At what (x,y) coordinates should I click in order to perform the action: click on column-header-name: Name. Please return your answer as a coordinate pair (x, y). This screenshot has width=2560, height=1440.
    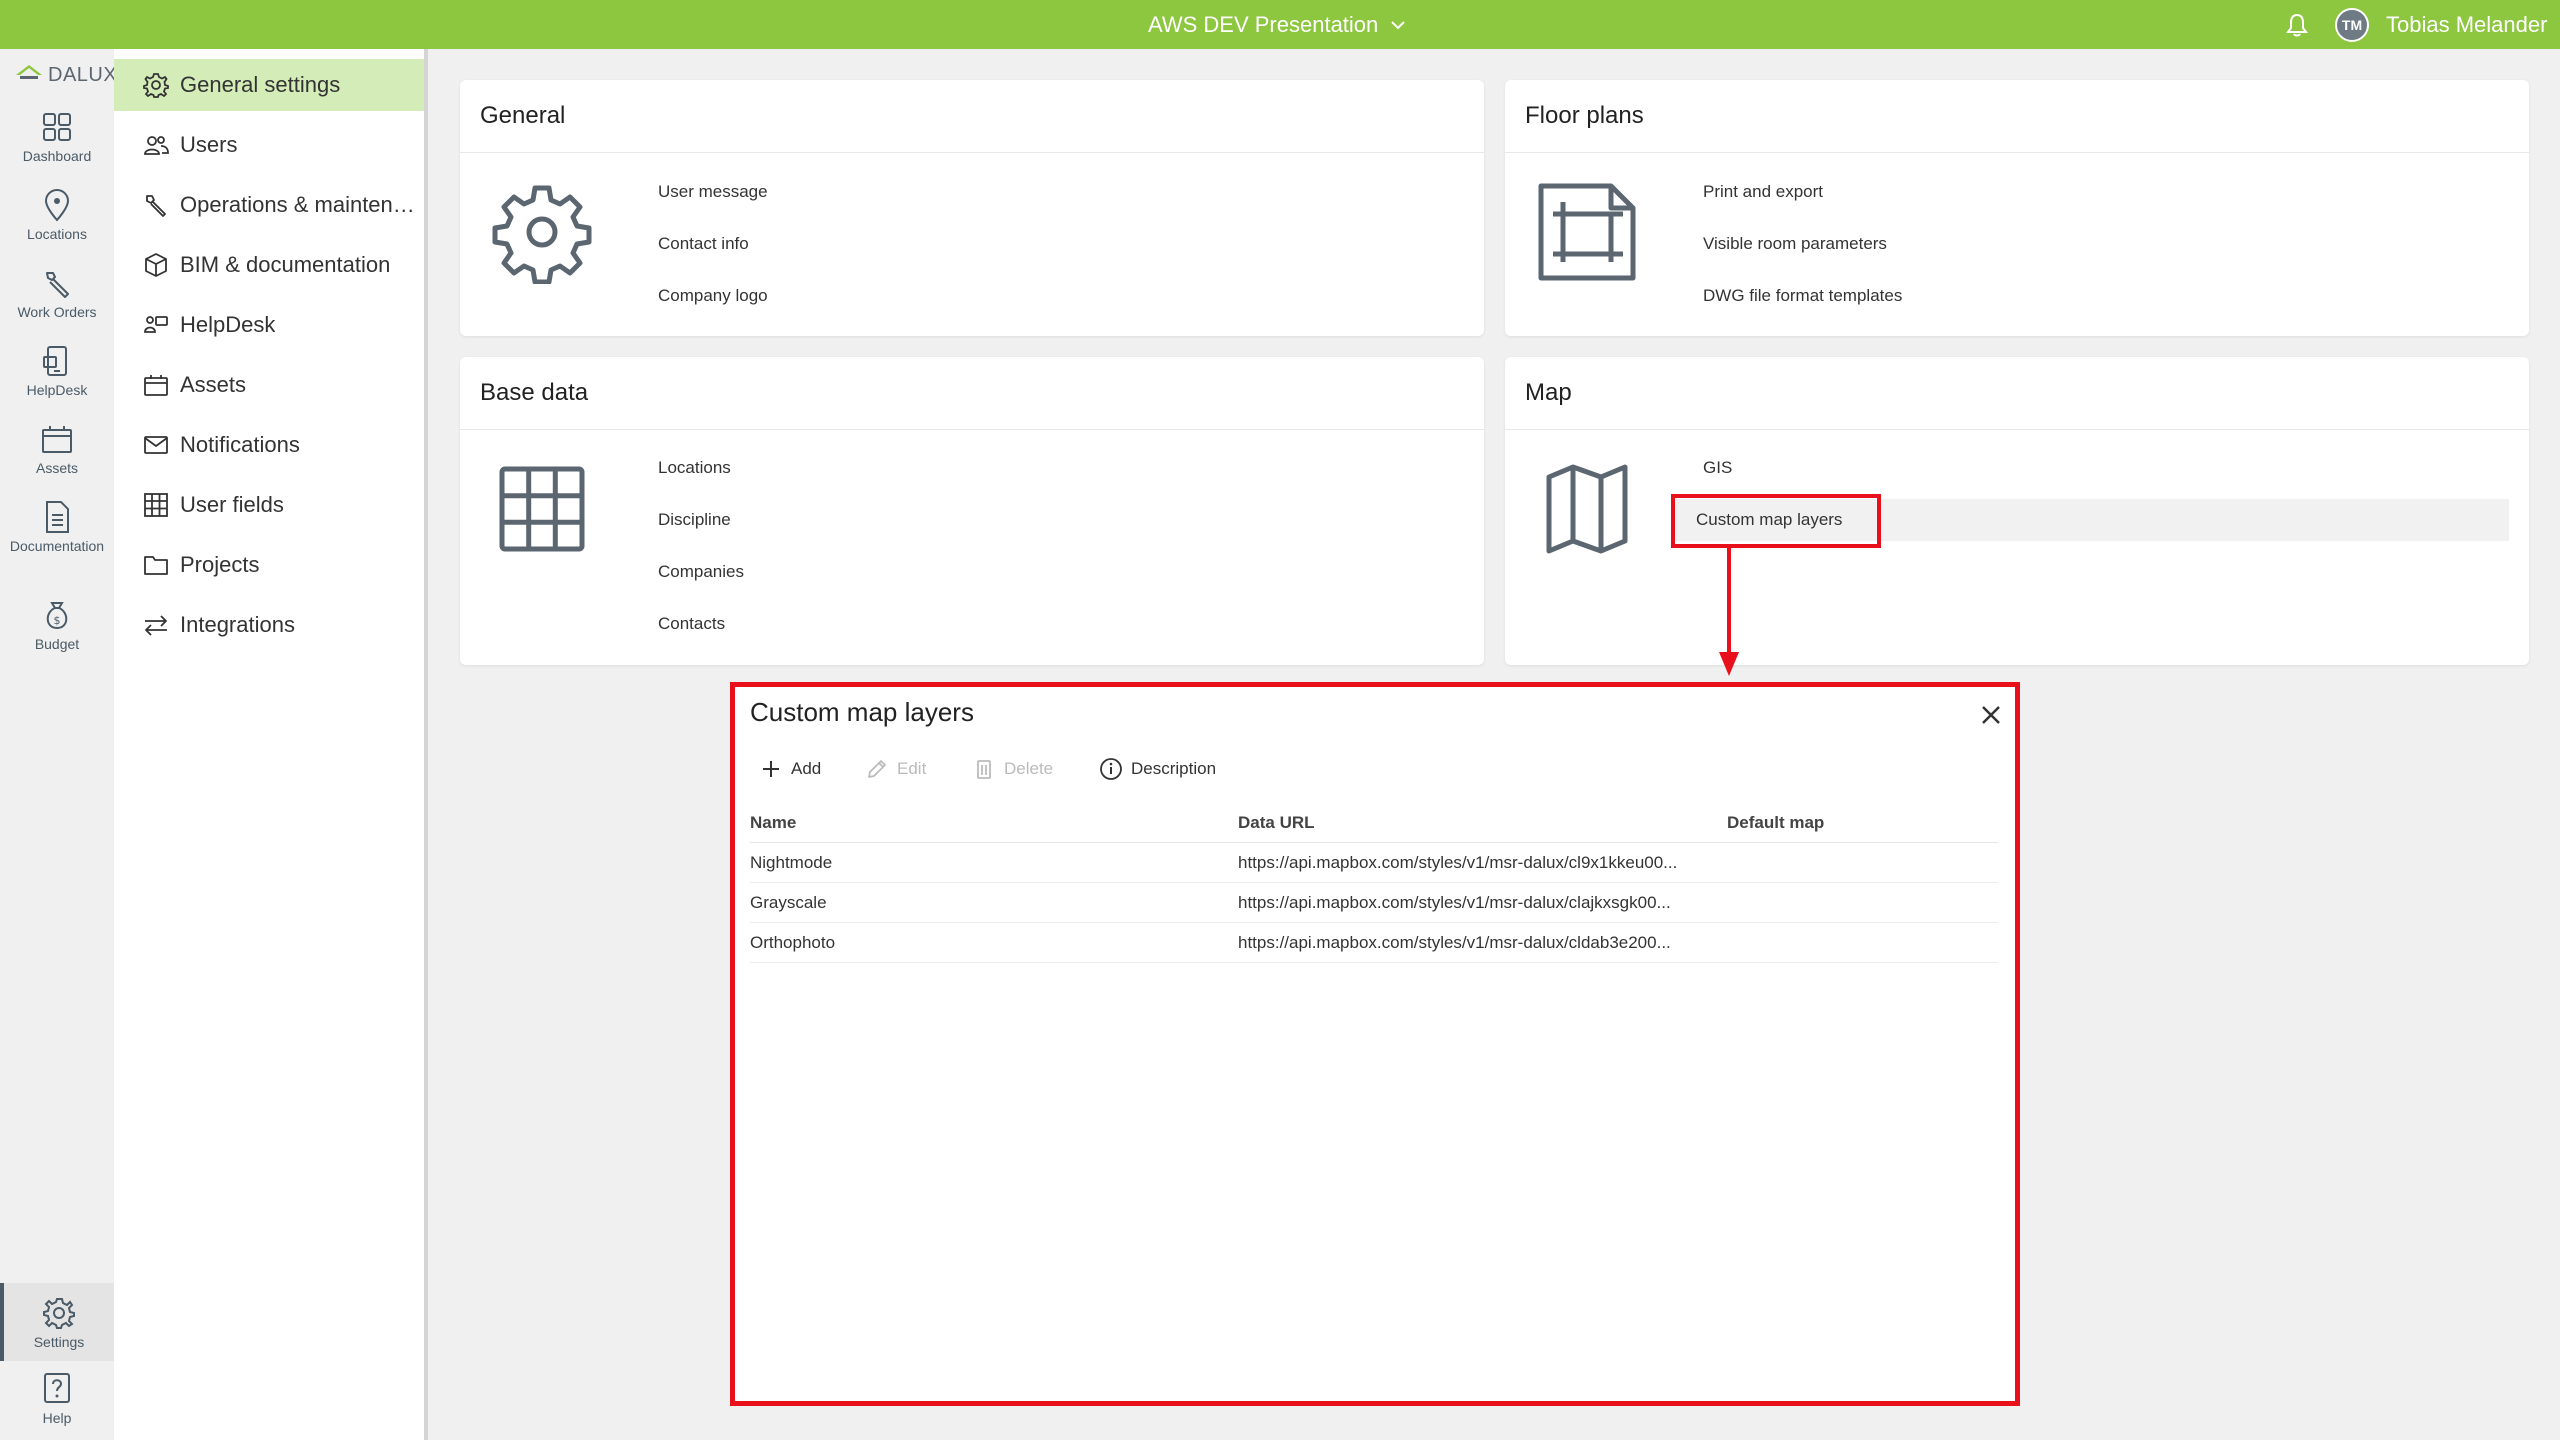
    Looking at the image, I should click on (990, 823).